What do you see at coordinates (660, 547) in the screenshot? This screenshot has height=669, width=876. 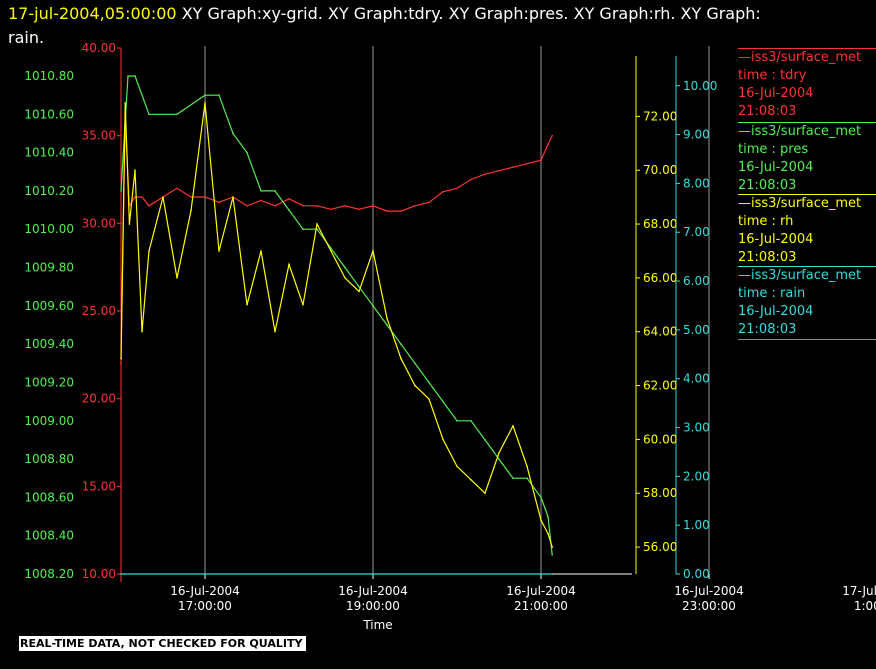 I see `rh-tick-label: 56.00` at bounding box center [660, 547].